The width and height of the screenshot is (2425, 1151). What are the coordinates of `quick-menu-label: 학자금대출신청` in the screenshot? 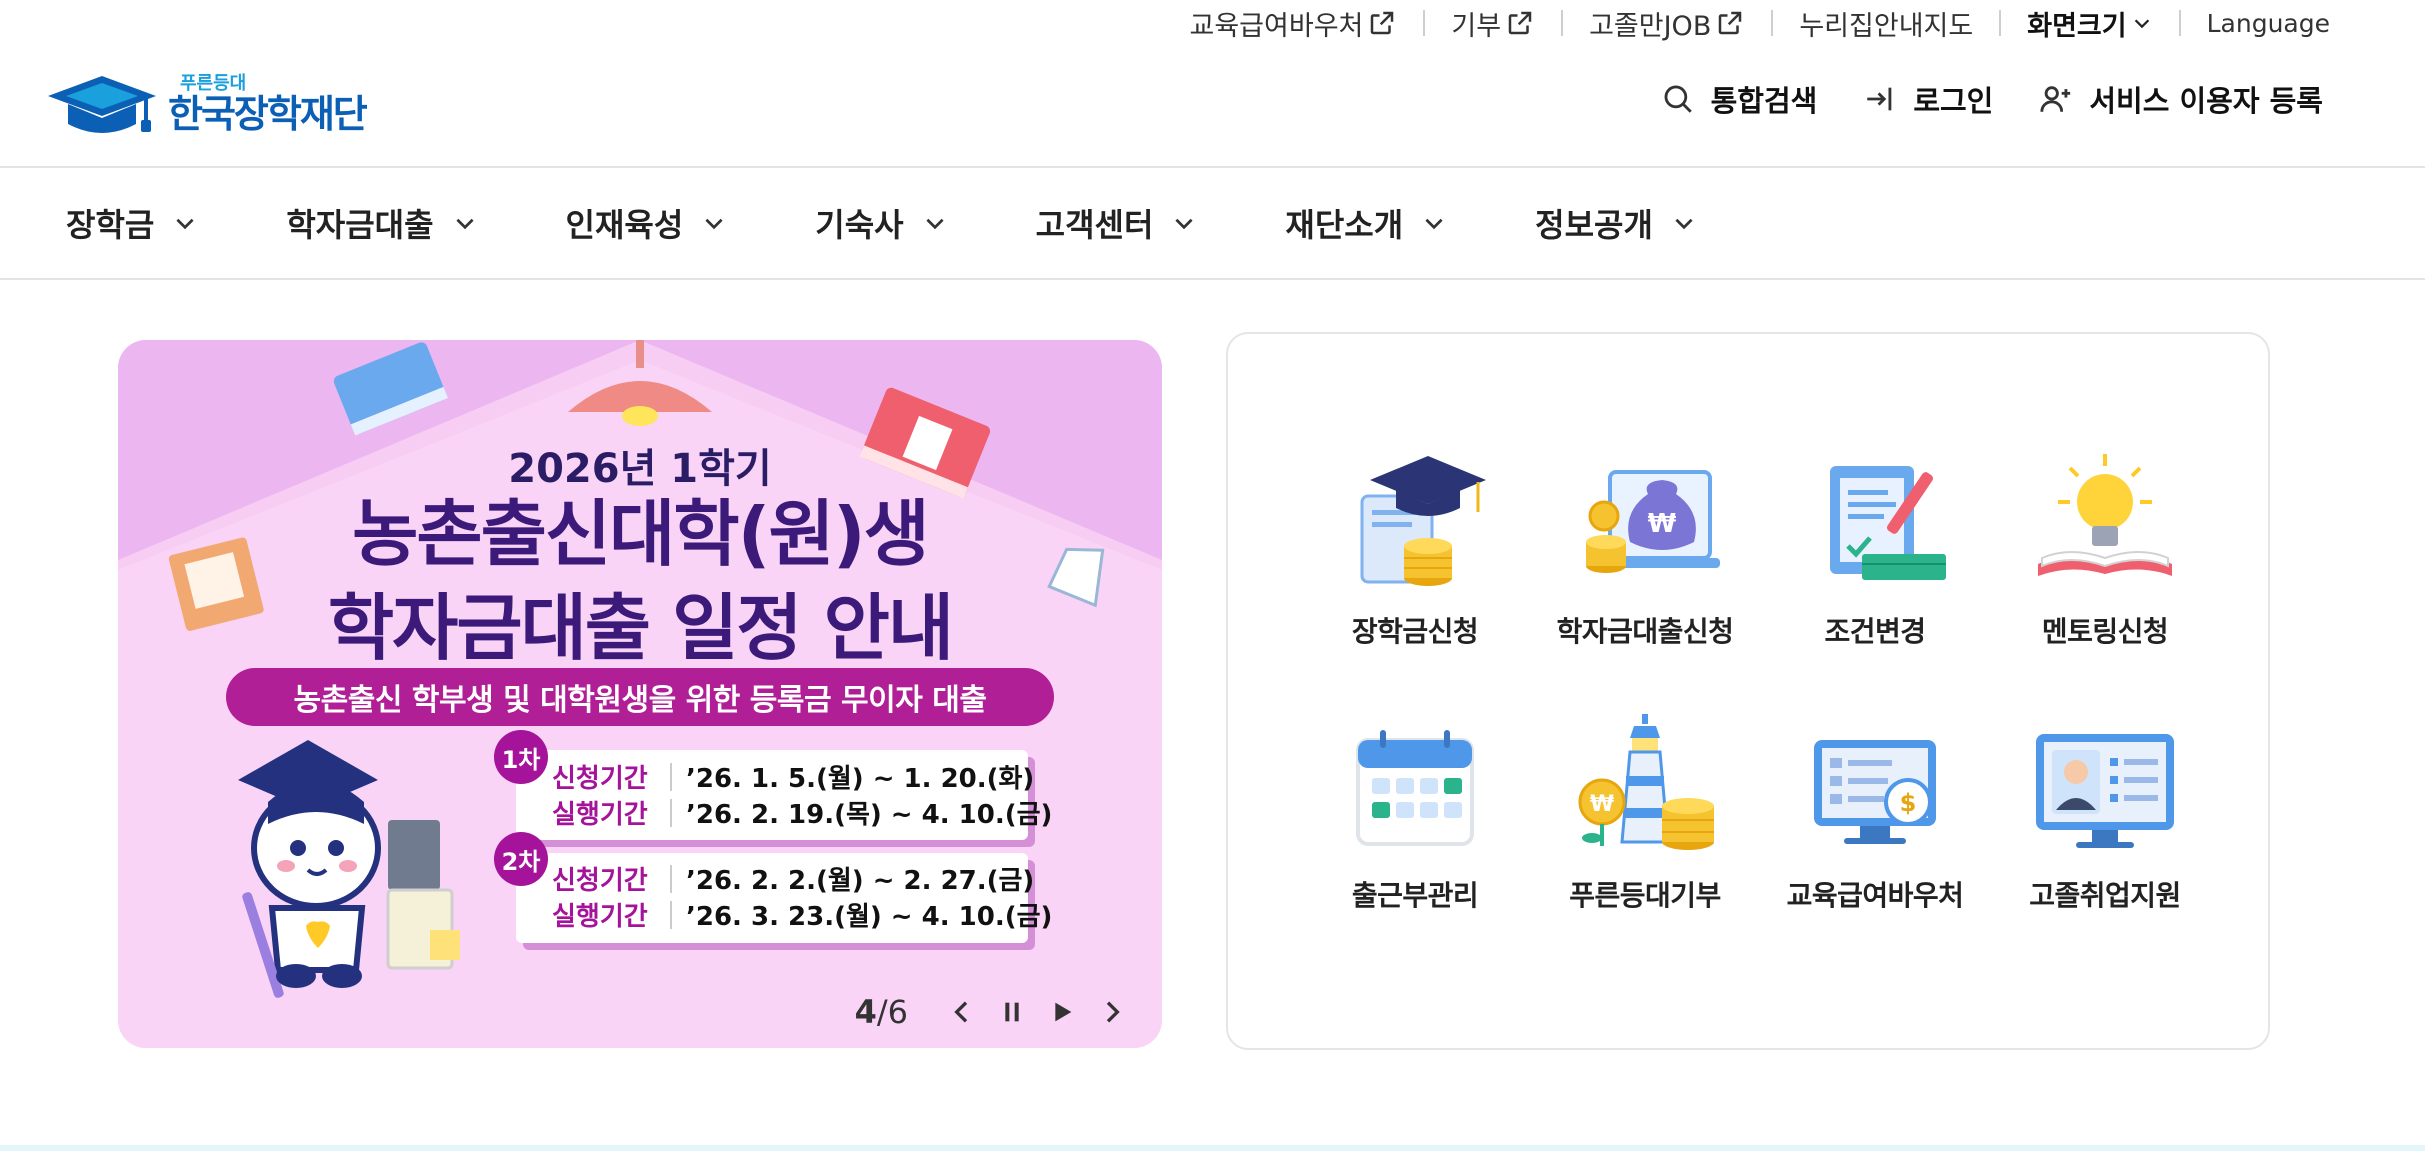 It's located at (1645, 631).